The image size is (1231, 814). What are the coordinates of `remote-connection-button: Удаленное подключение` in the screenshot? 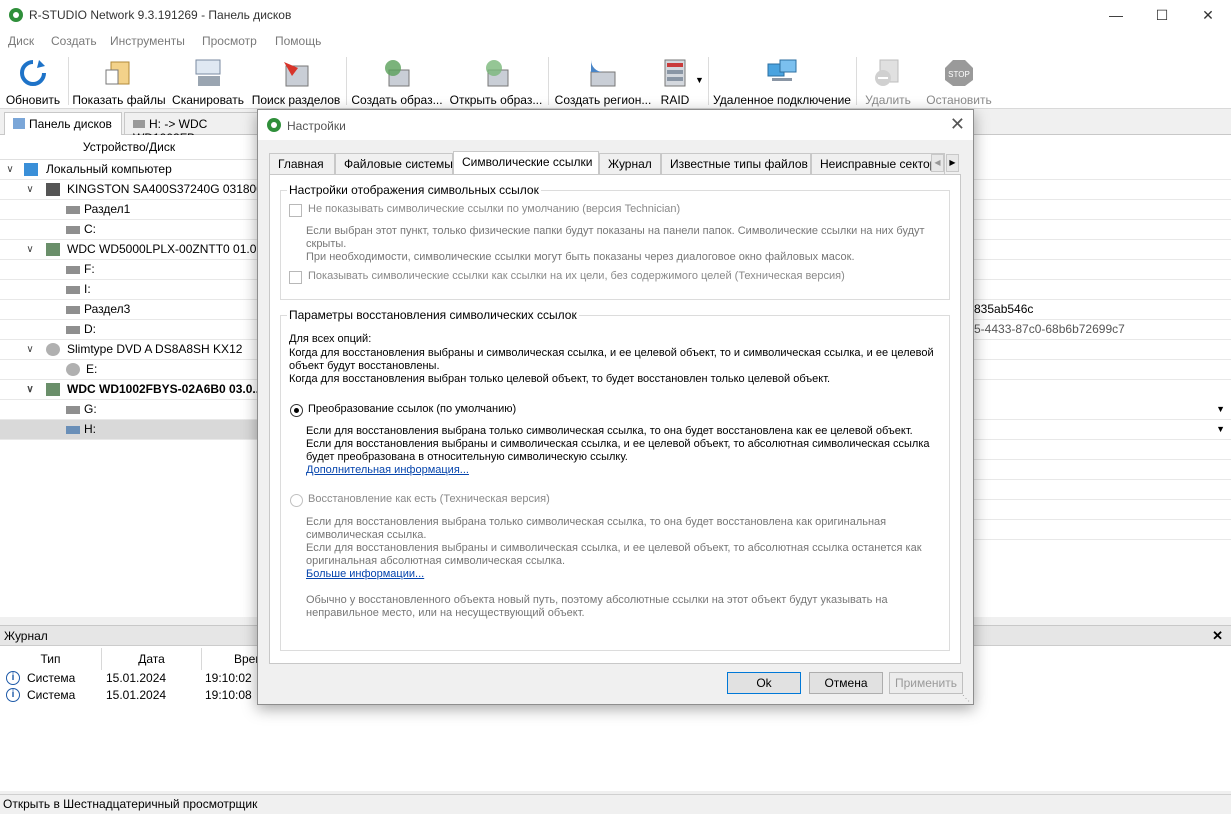 It's located at (782, 81).